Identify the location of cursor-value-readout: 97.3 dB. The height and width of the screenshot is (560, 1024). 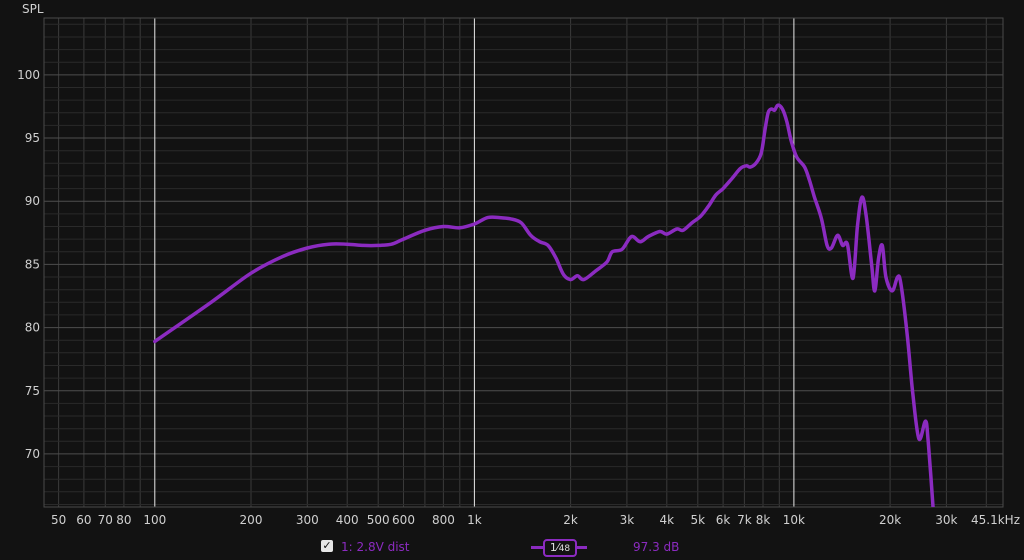
(656, 547).